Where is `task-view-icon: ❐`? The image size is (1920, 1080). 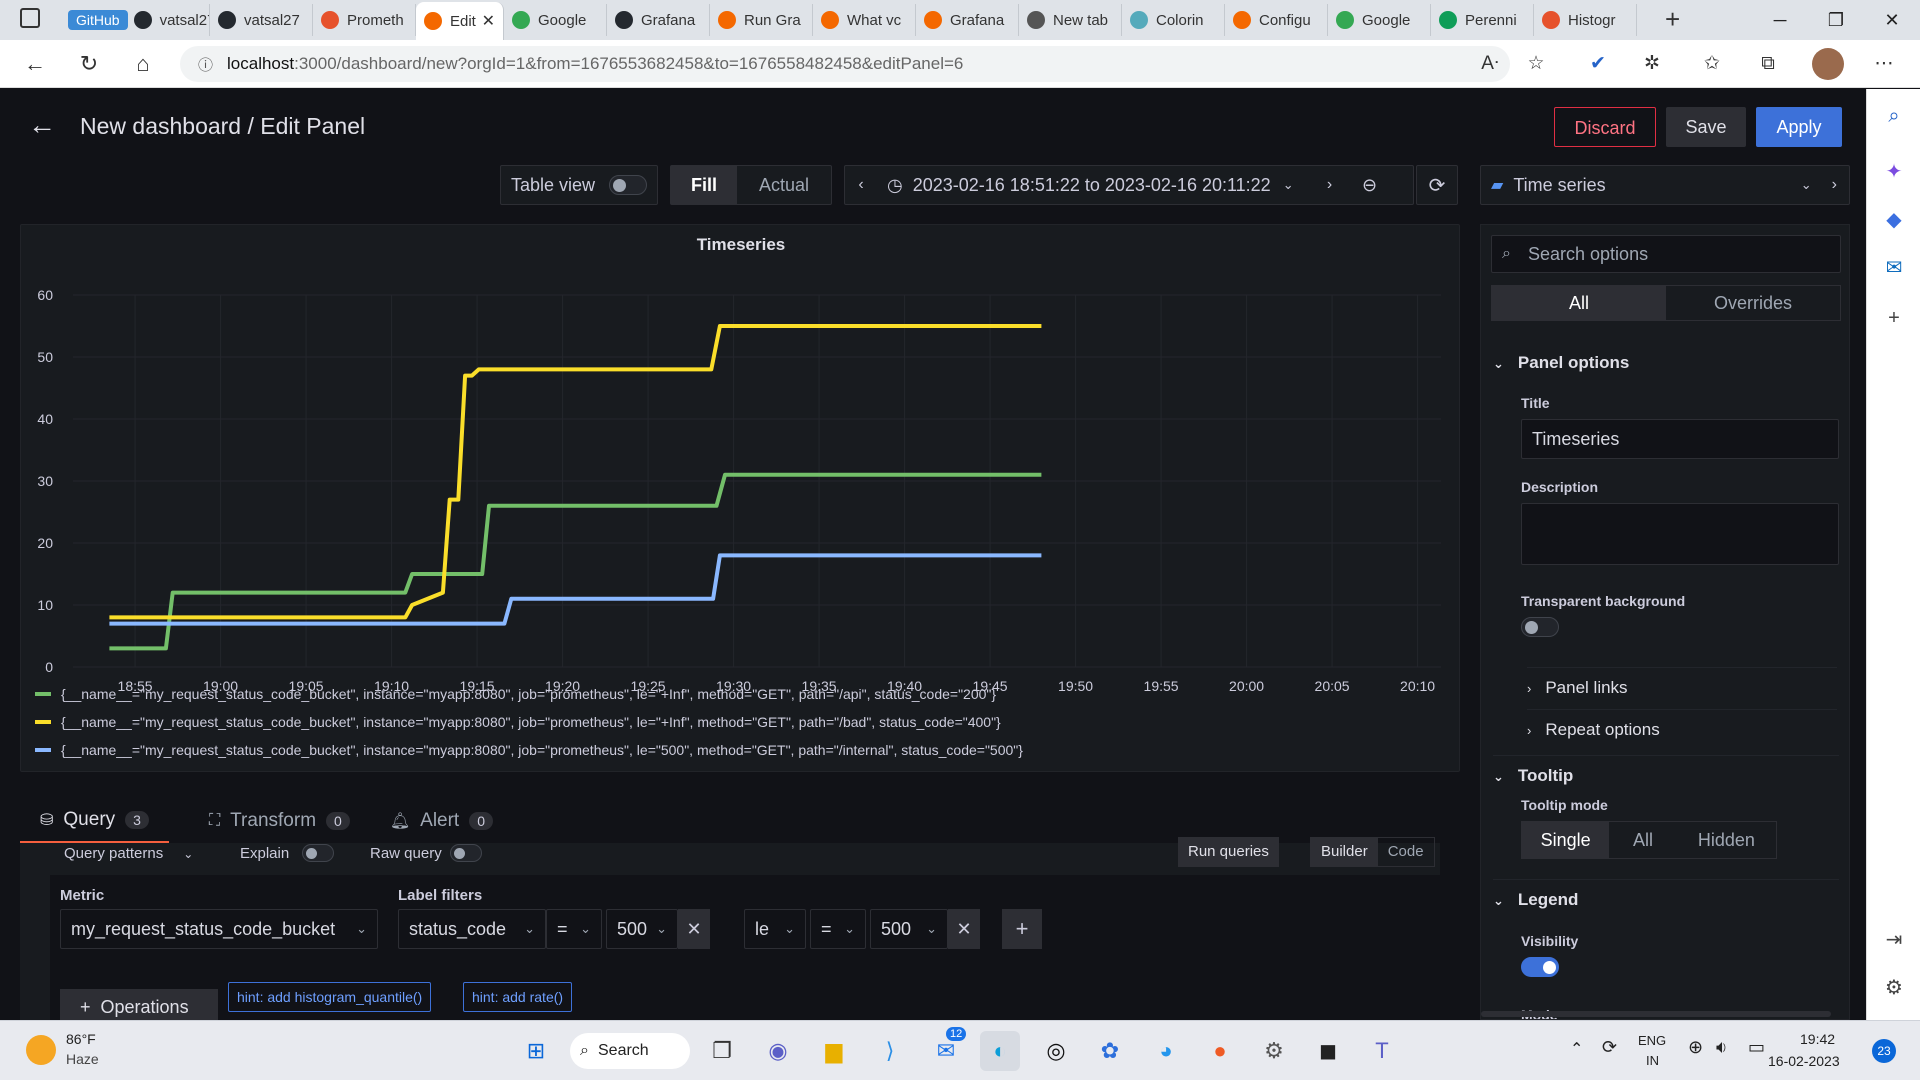
task-view-icon: ❐ is located at coordinates (722, 1051).